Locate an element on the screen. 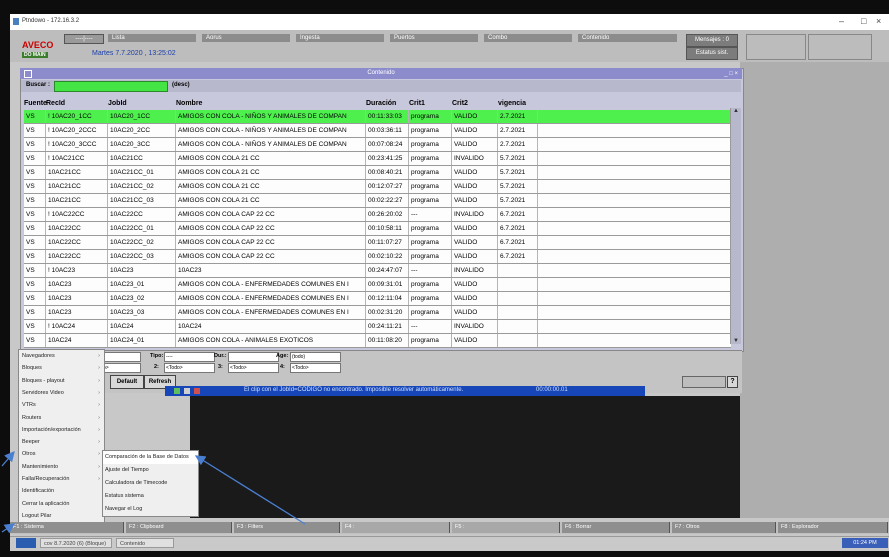  menu-item: Navegadores › is located at coordinates (61, 356).